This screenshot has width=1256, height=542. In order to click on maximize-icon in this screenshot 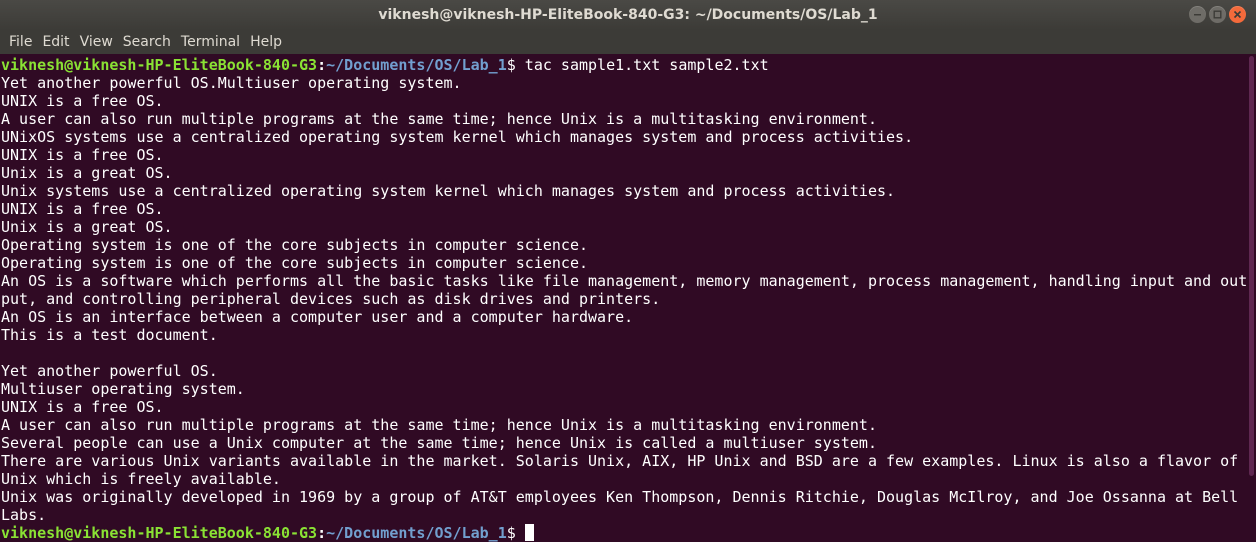, I will do `click(1217, 14)`.